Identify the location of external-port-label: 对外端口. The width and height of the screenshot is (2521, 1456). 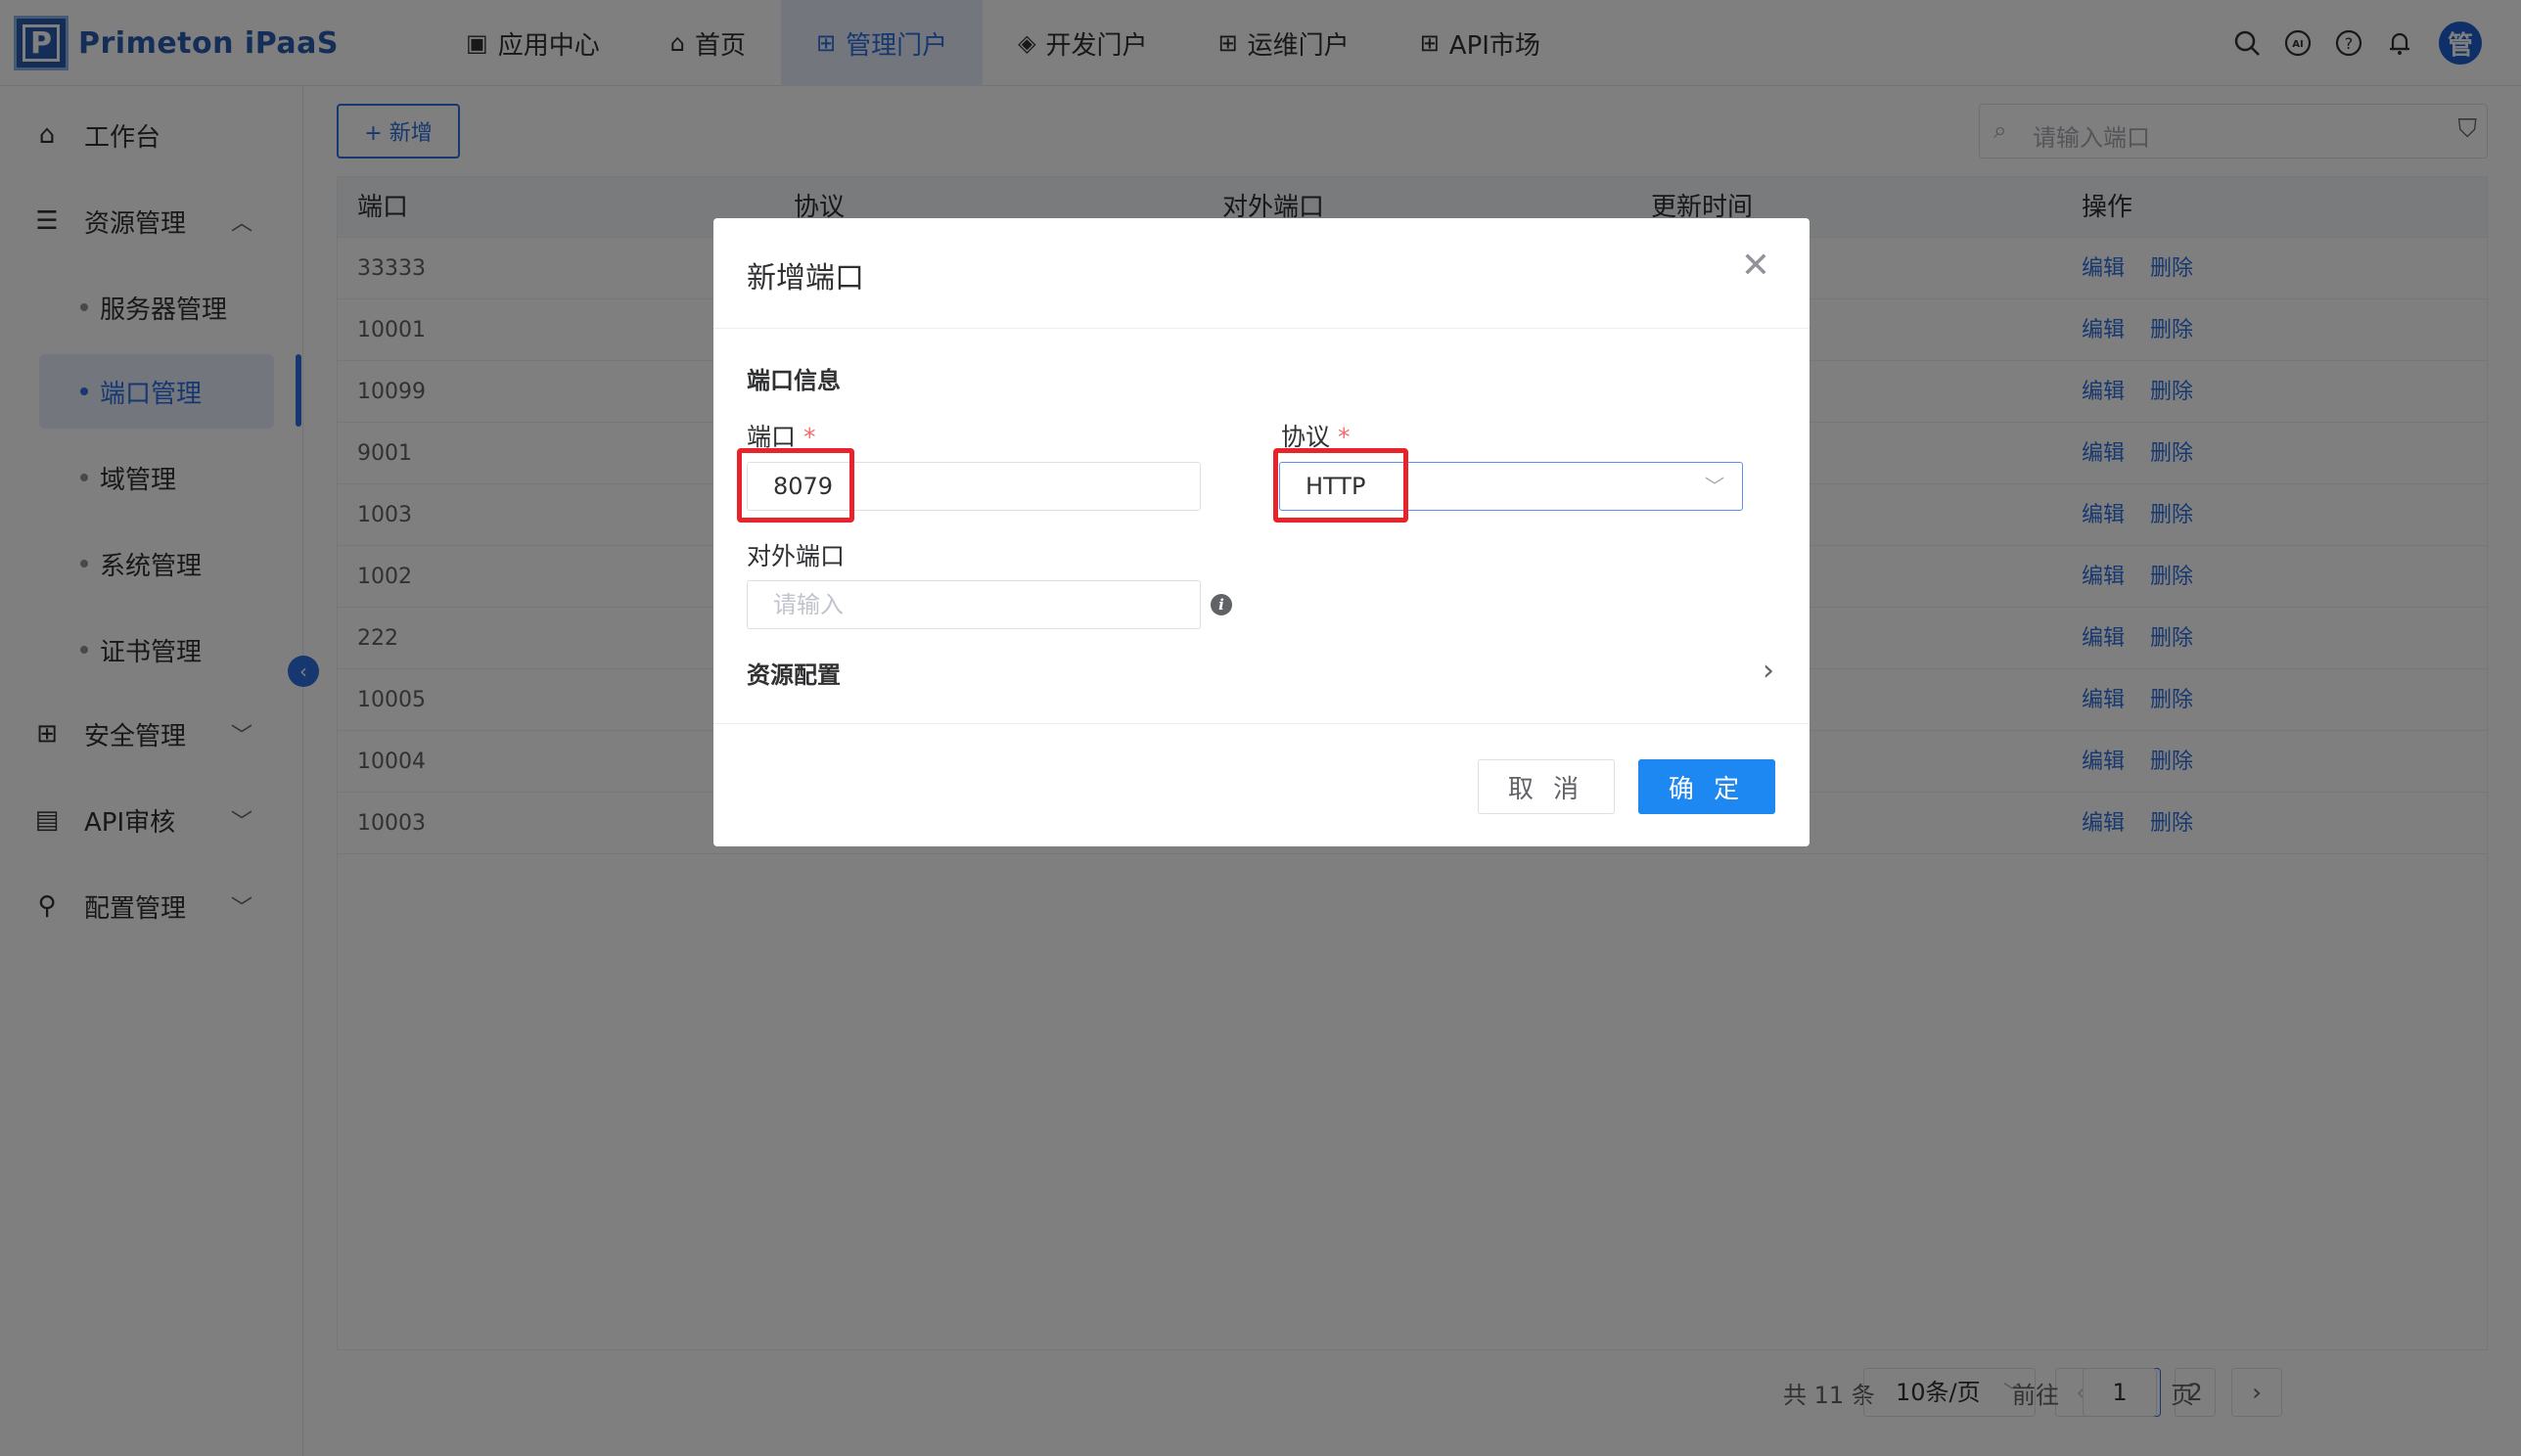
(796, 556).